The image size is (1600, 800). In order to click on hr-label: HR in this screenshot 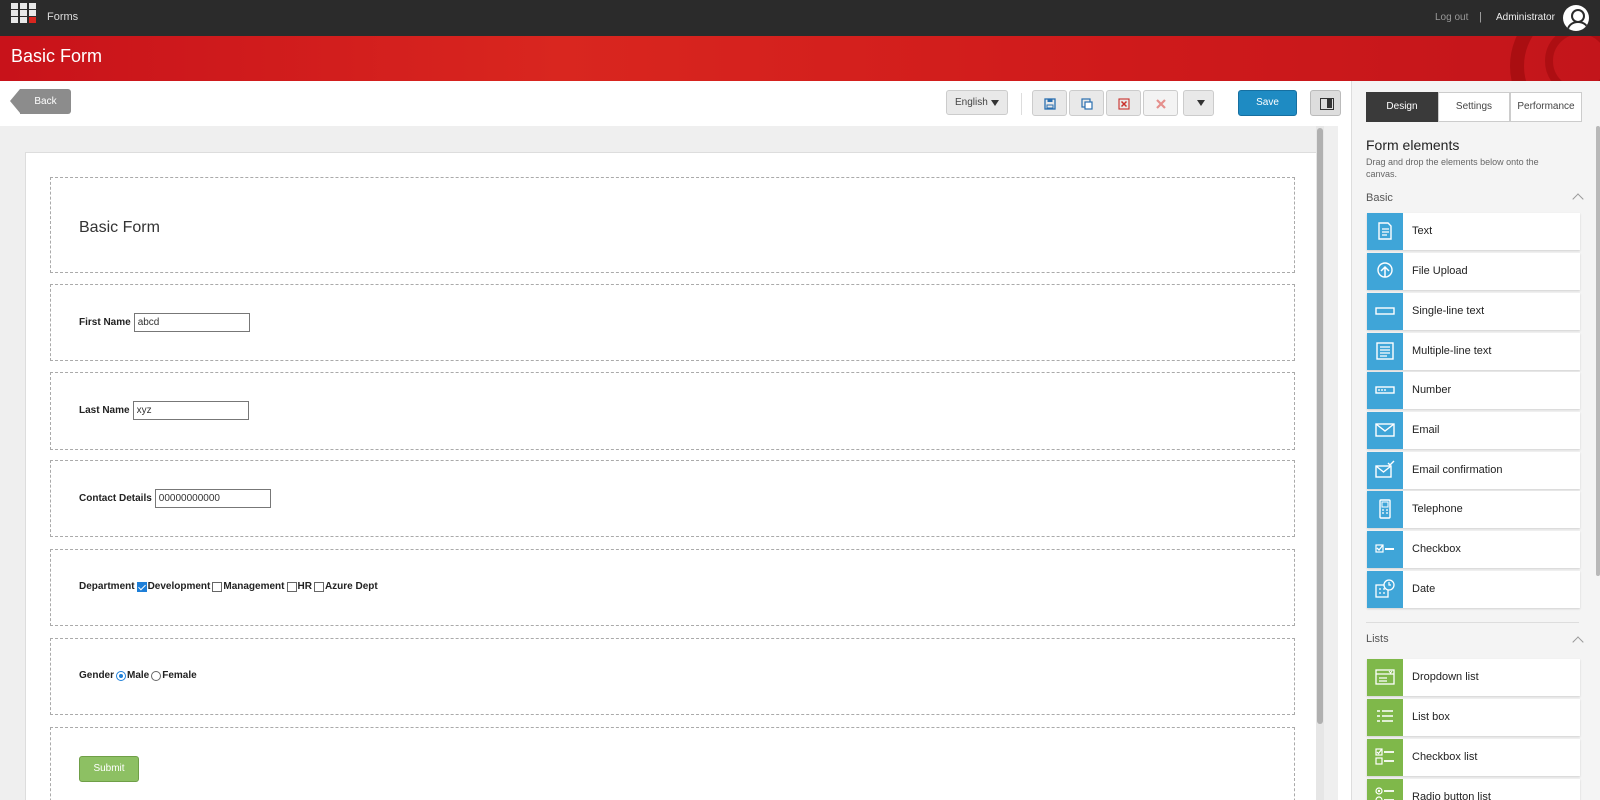, I will do `click(304, 586)`.